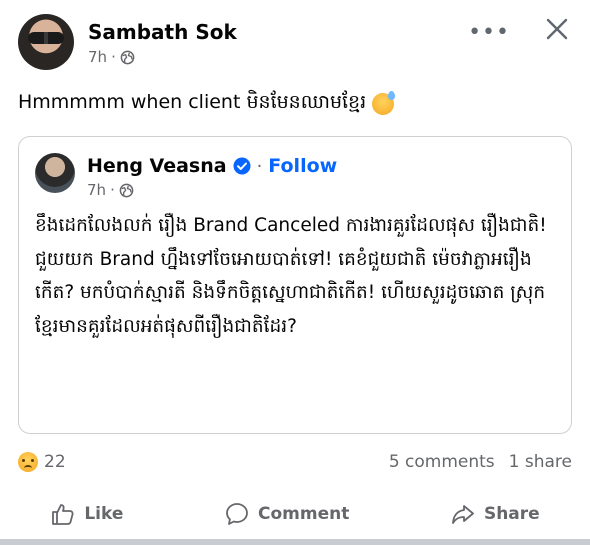  I want to click on post-header: Sambath Sok 7h · •••, so click(295, 42).